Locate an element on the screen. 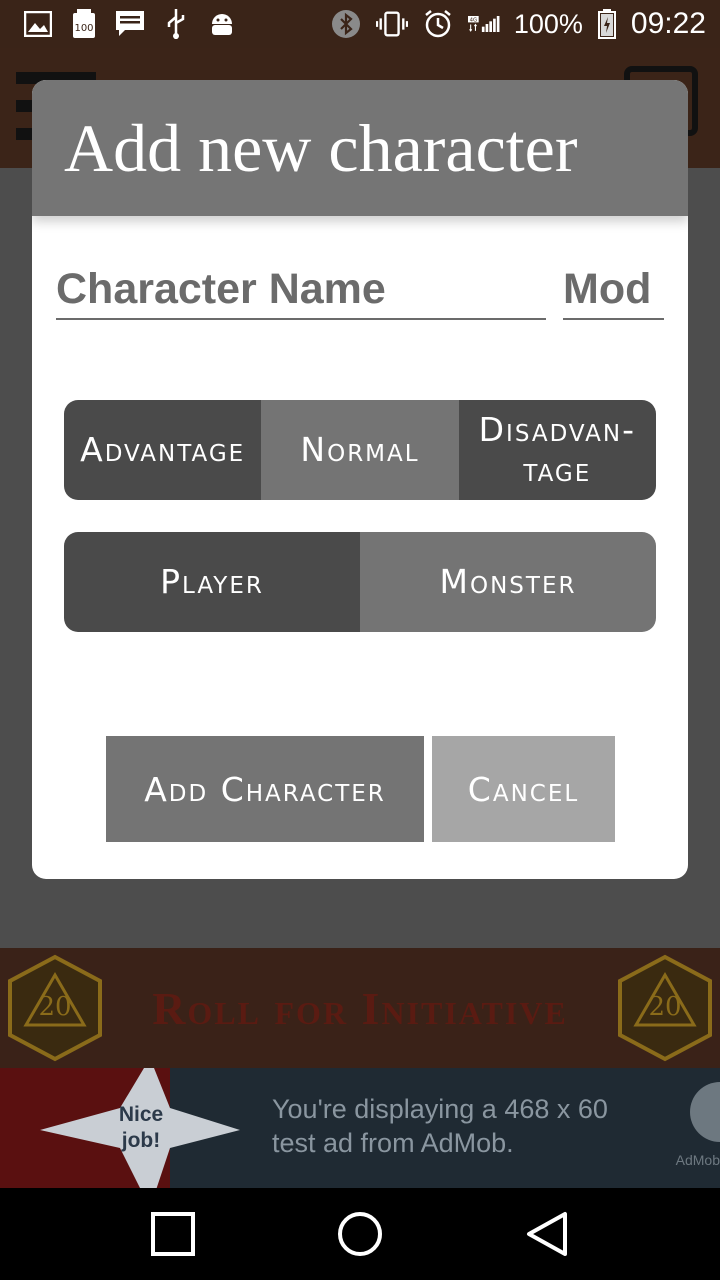 The height and width of the screenshot is (1280, 720). vibrate-icon is located at coordinates (391, 24).